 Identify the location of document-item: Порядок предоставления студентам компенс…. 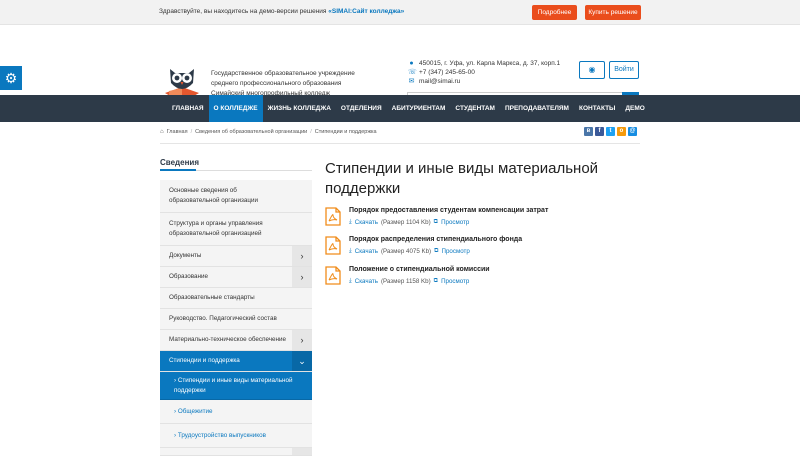
(436, 216).